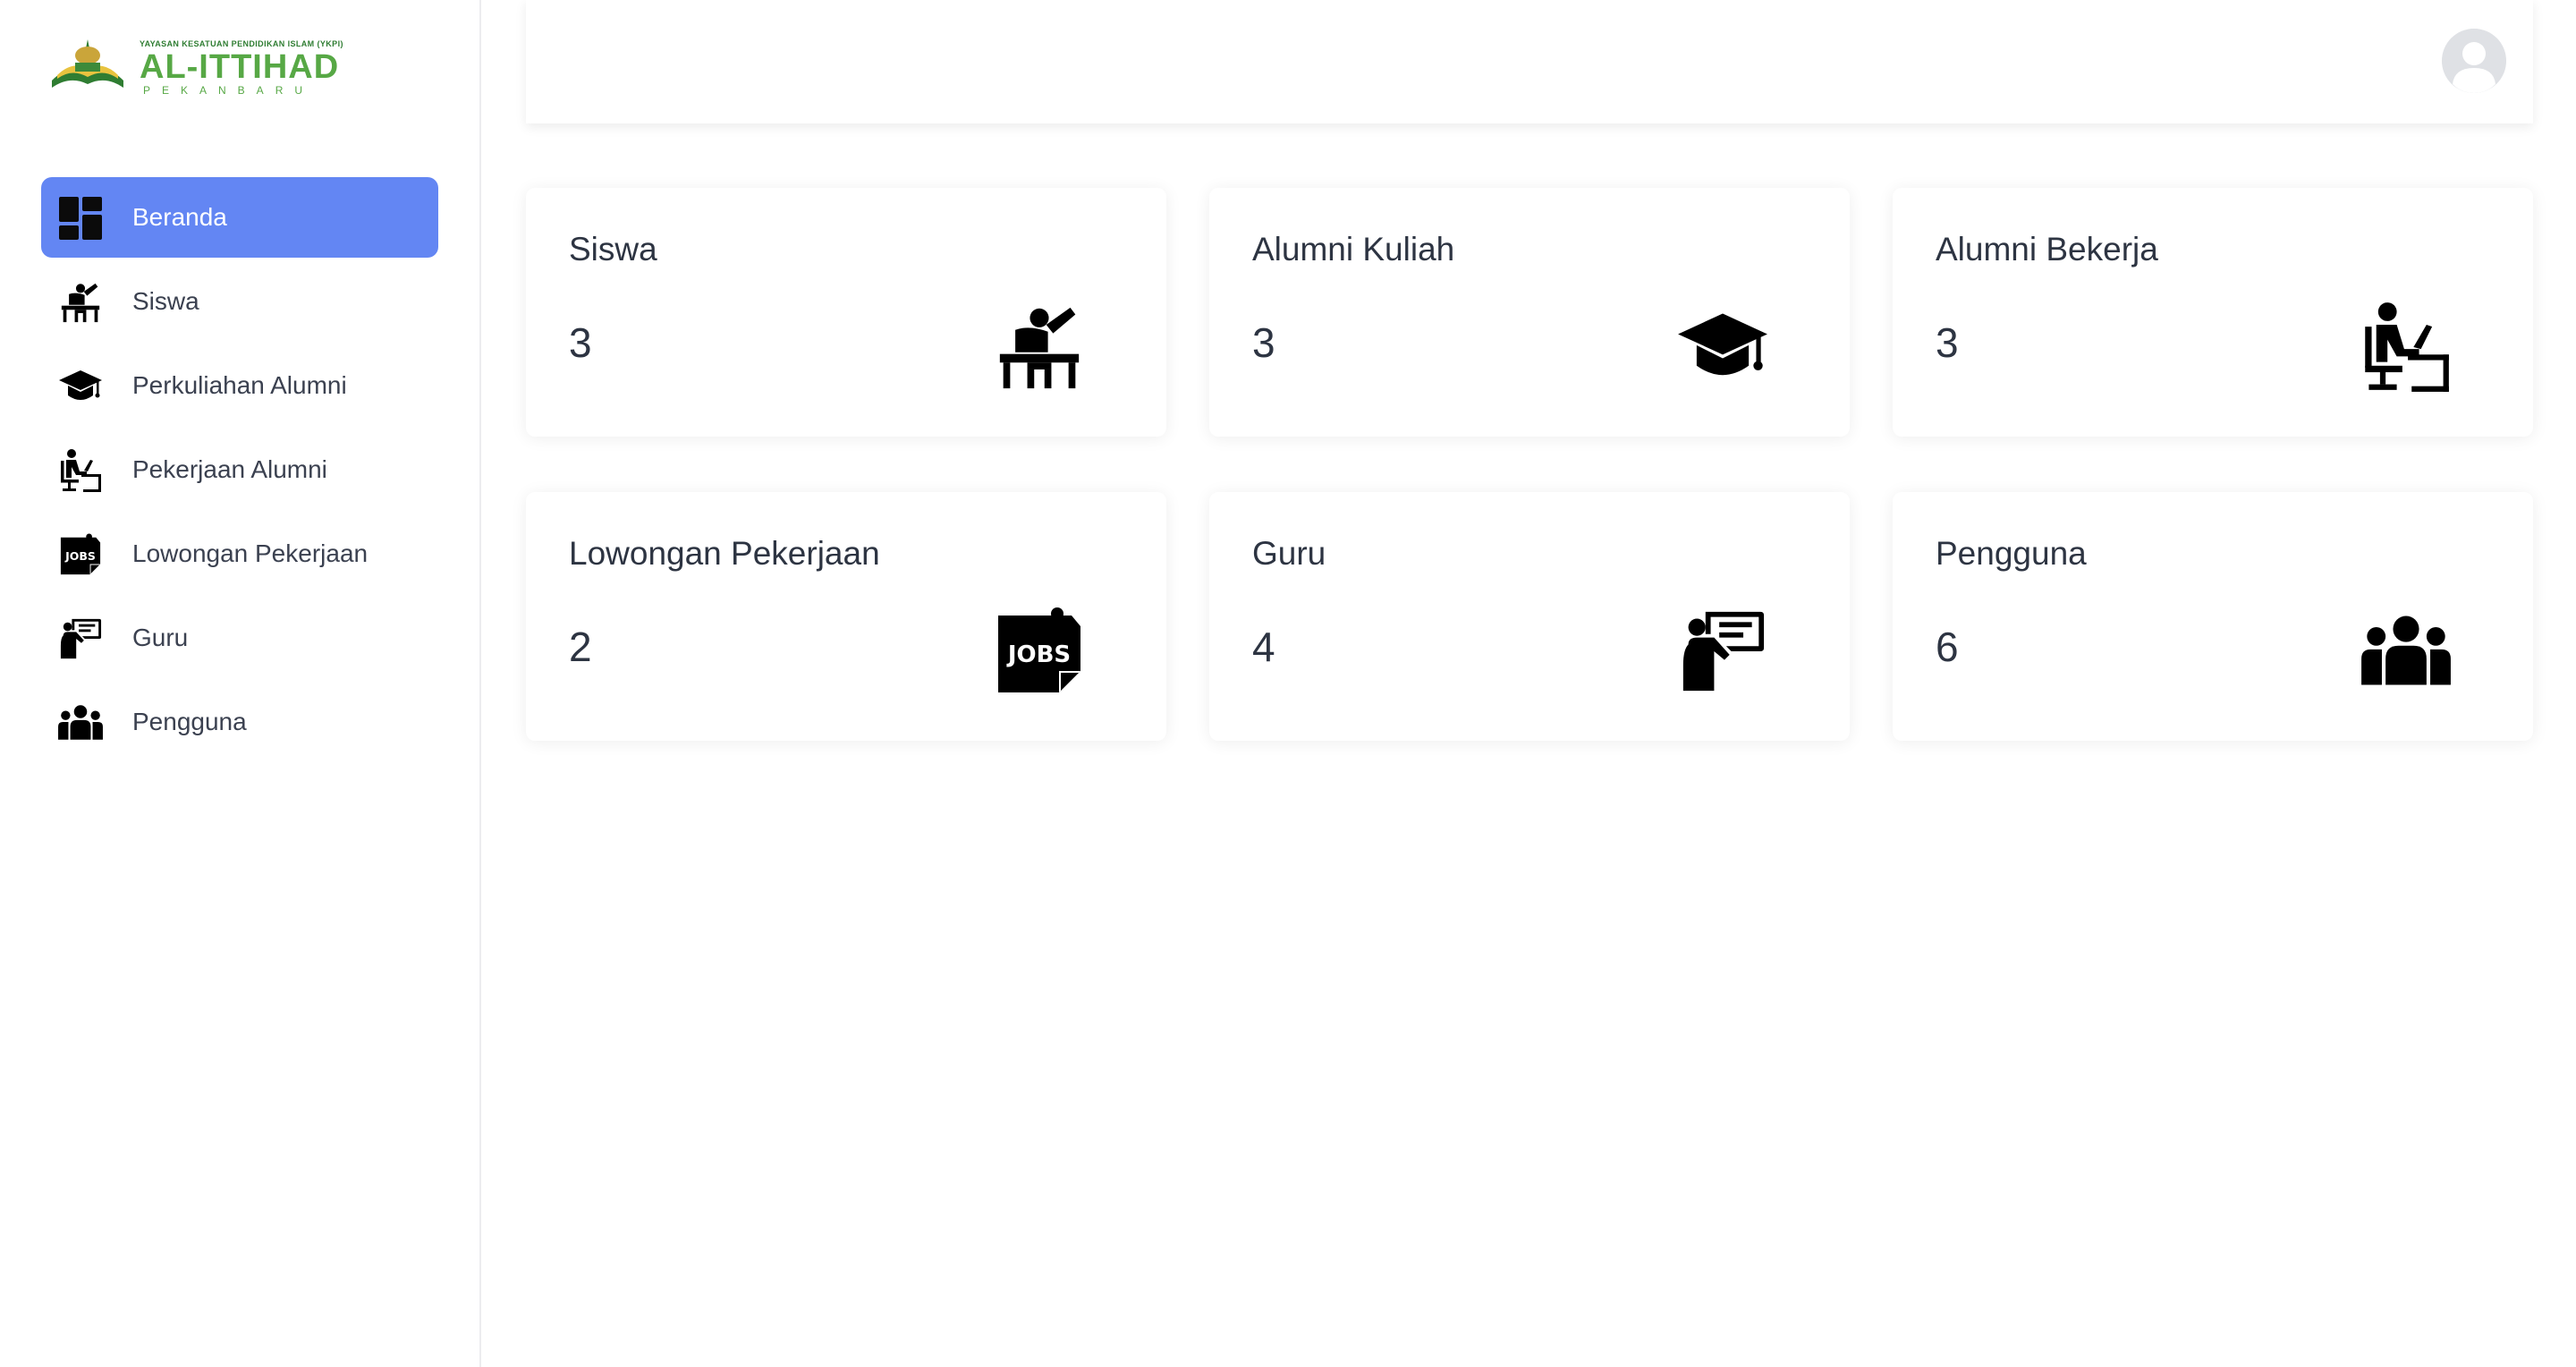 The width and height of the screenshot is (2576, 1367). I want to click on card-title: Guru, so click(1289, 553).